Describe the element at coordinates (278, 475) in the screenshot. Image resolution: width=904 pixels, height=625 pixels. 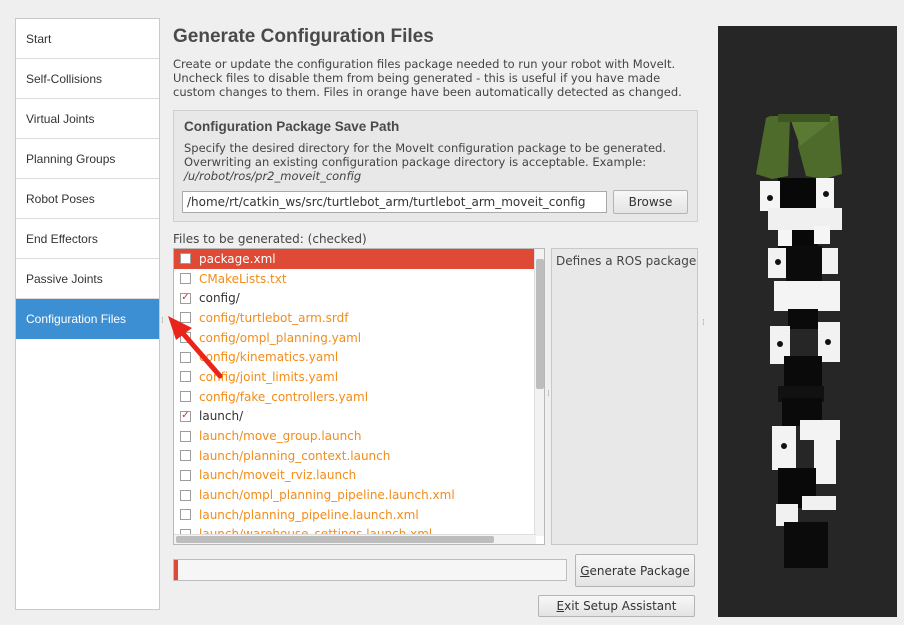
I see `file-name: launch/moveit_rviz.launch` at that location.